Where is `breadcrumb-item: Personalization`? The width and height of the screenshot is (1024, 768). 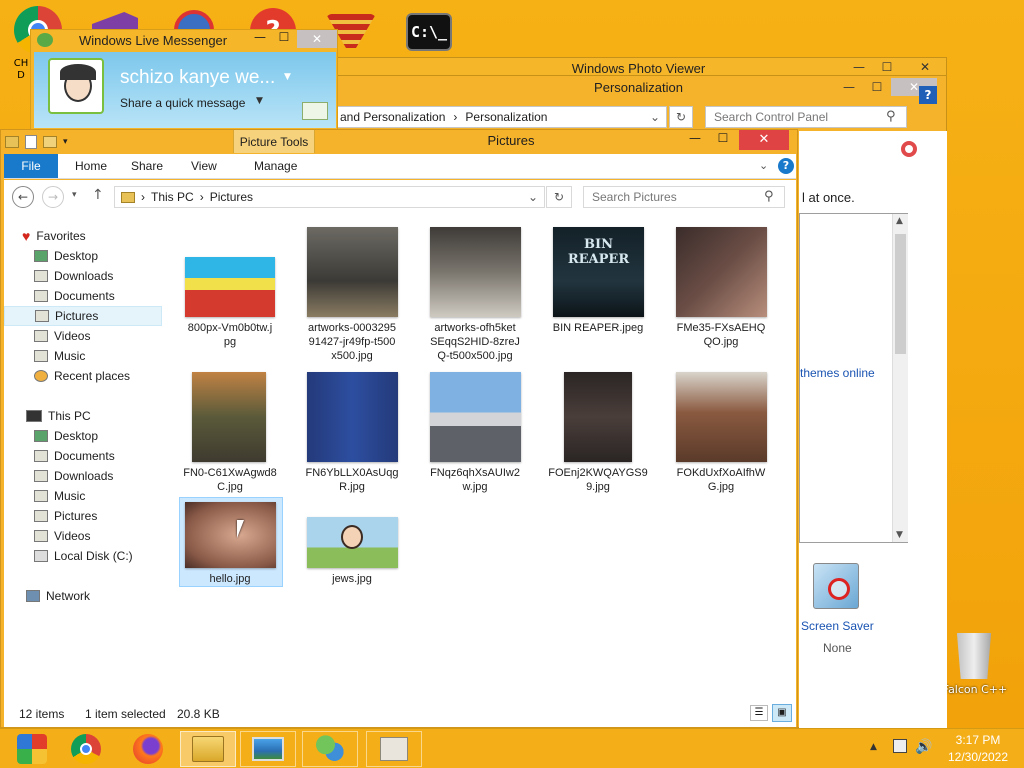 breadcrumb-item: Personalization is located at coordinates (506, 117).